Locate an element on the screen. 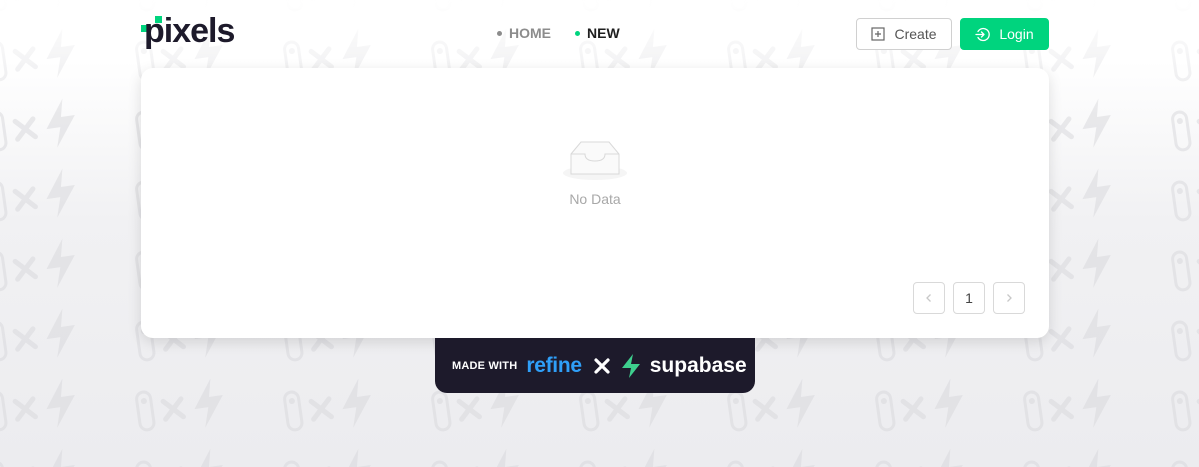  chevron-left-icon is located at coordinates (928, 298).